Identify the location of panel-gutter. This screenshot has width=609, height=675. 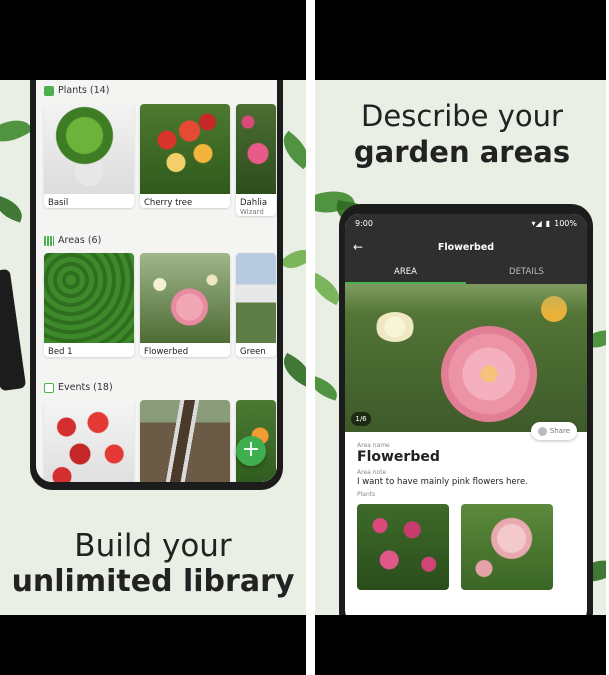
(310, 337).